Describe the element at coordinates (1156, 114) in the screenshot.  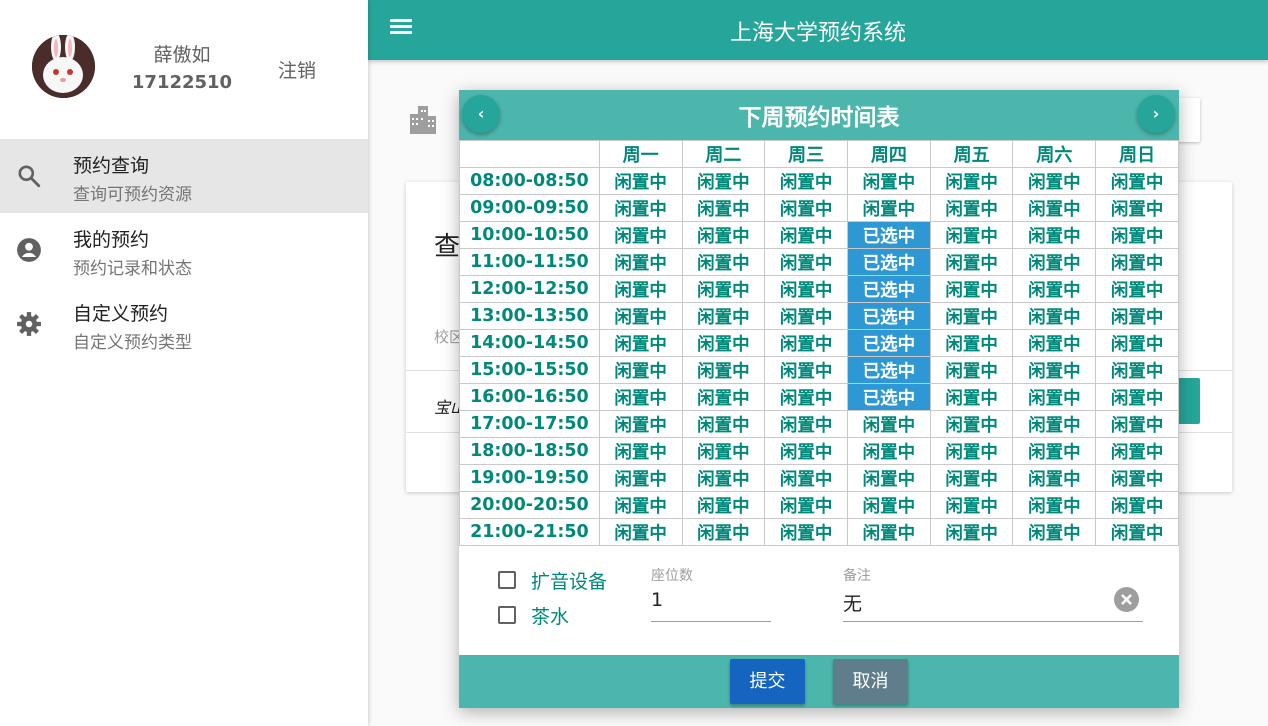
I see `next-week-button: ›` at that location.